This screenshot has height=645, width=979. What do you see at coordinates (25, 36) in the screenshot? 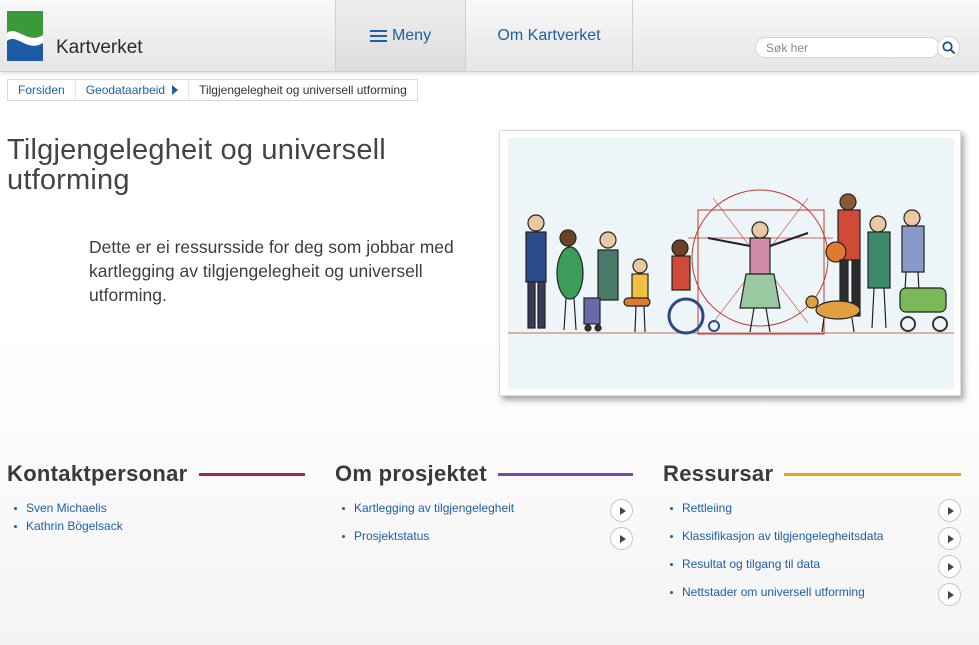
I see `kartverket-logo-icon` at bounding box center [25, 36].